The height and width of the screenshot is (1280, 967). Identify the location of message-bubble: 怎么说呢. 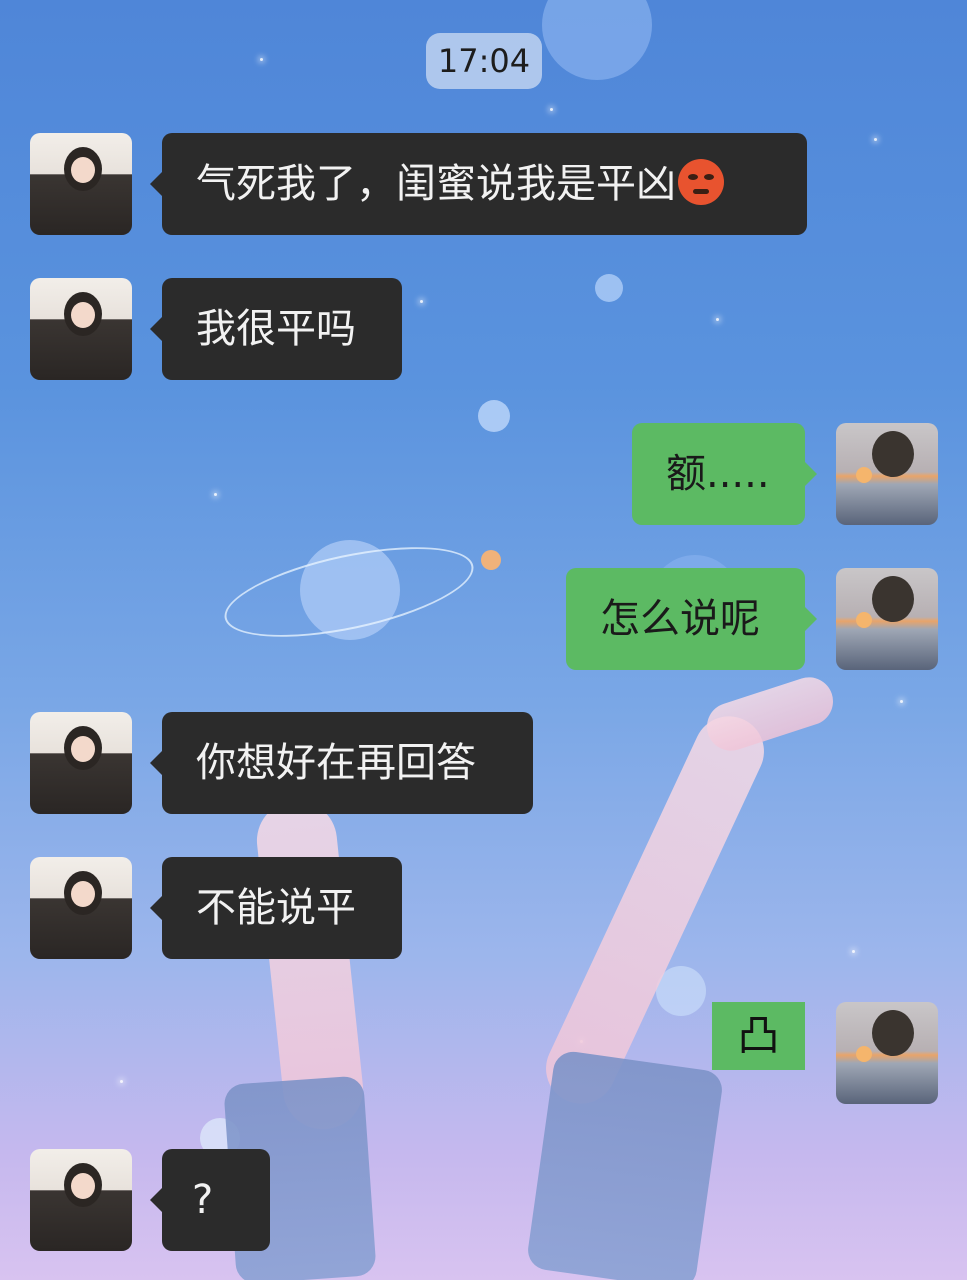
(691, 619).